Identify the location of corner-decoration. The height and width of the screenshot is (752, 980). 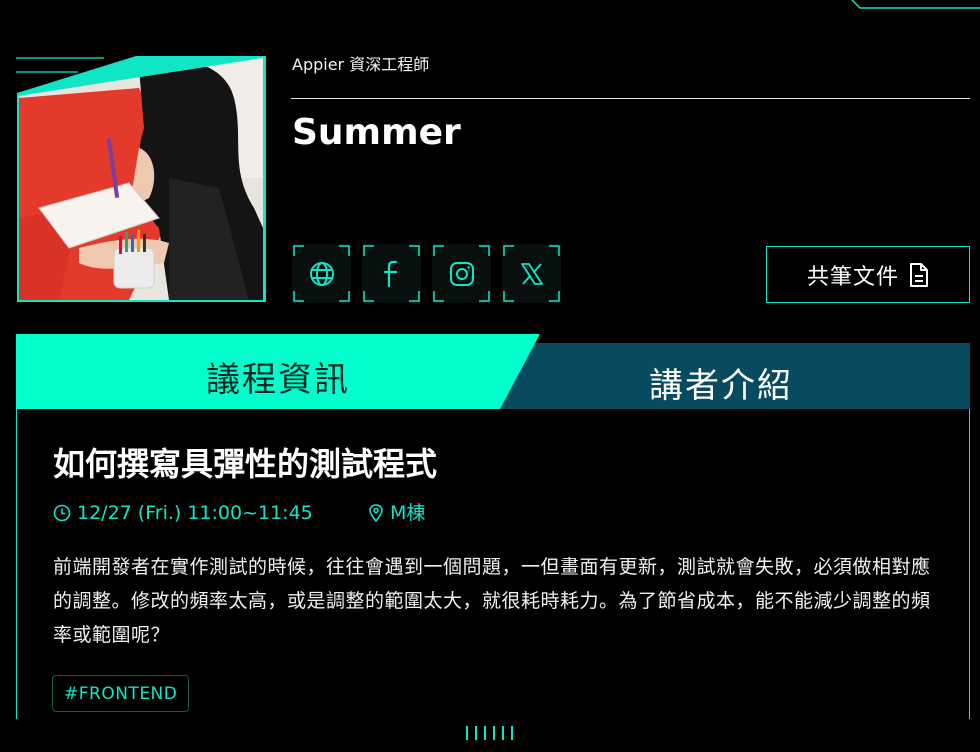
(915, 4).